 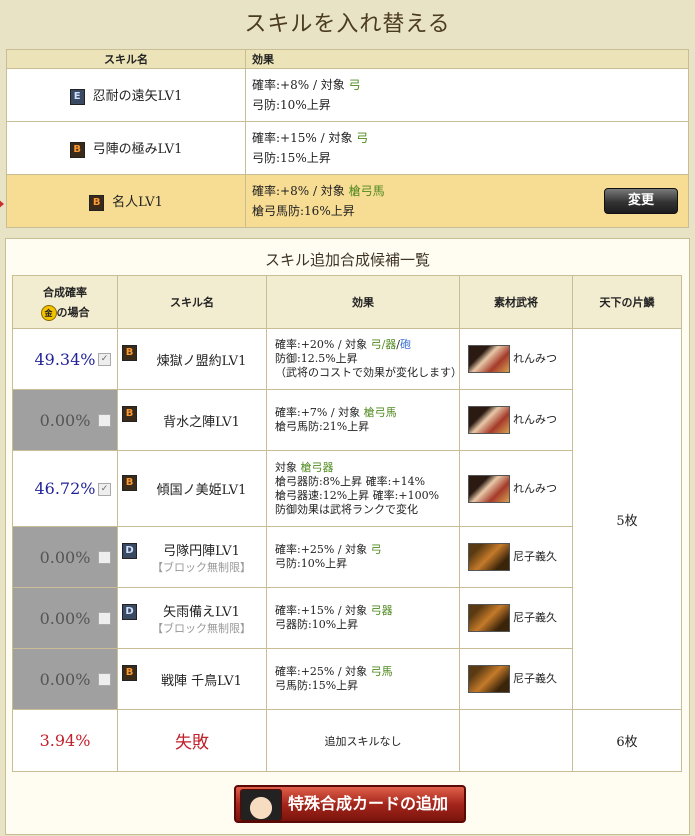 What do you see at coordinates (322, 426) in the screenshot?
I see `effect-text: 槍弓馬防:21%上昇` at bounding box center [322, 426].